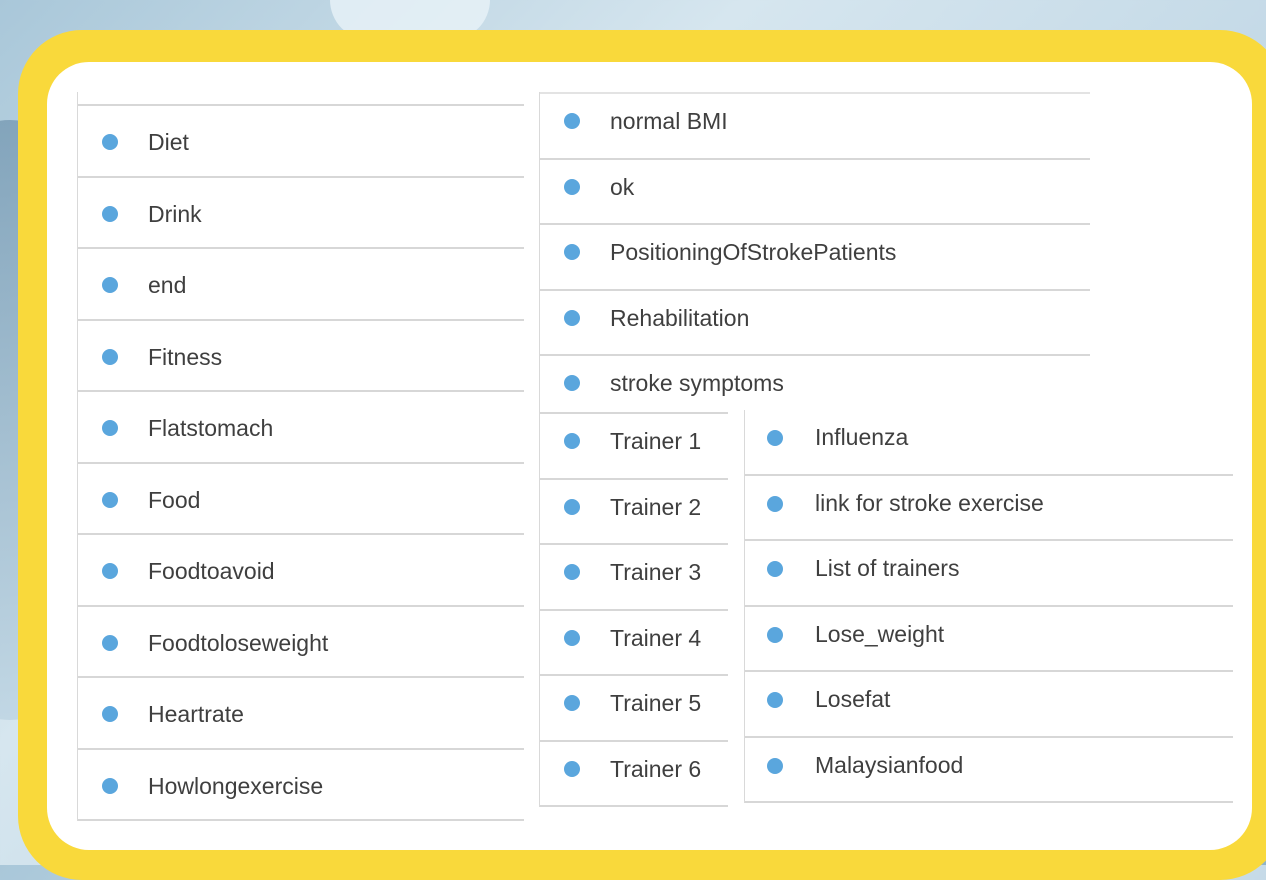 This screenshot has height=880, width=1266. Describe the element at coordinates (815, 127) in the screenshot. I see `list-item: normal BMI` at that location.